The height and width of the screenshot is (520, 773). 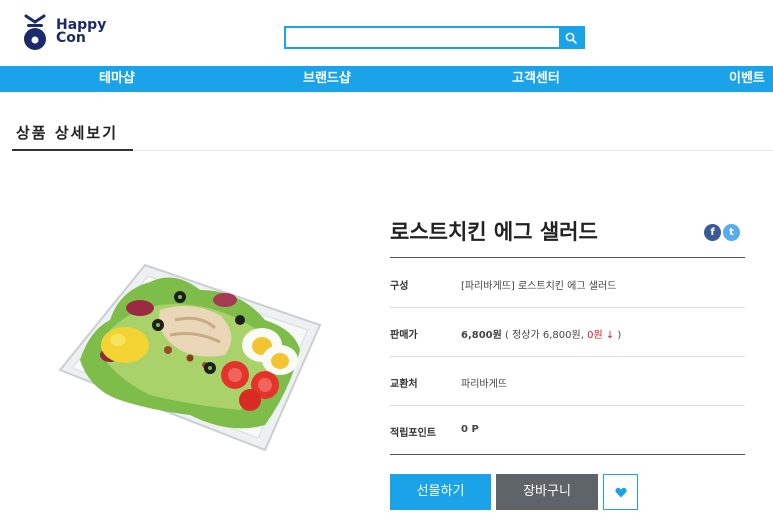 What do you see at coordinates (440, 492) in the screenshot?
I see `gift-button: 선물하기` at bounding box center [440, 492].